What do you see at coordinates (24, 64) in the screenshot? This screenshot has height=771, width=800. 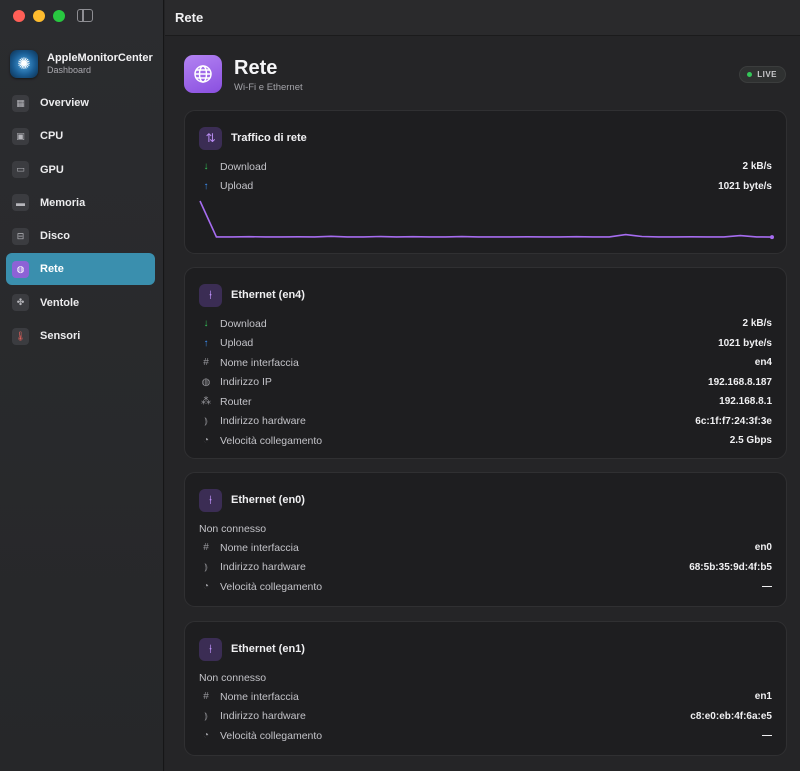 I see `app-logo-icon: ✺` at bounding box center [24, 64].